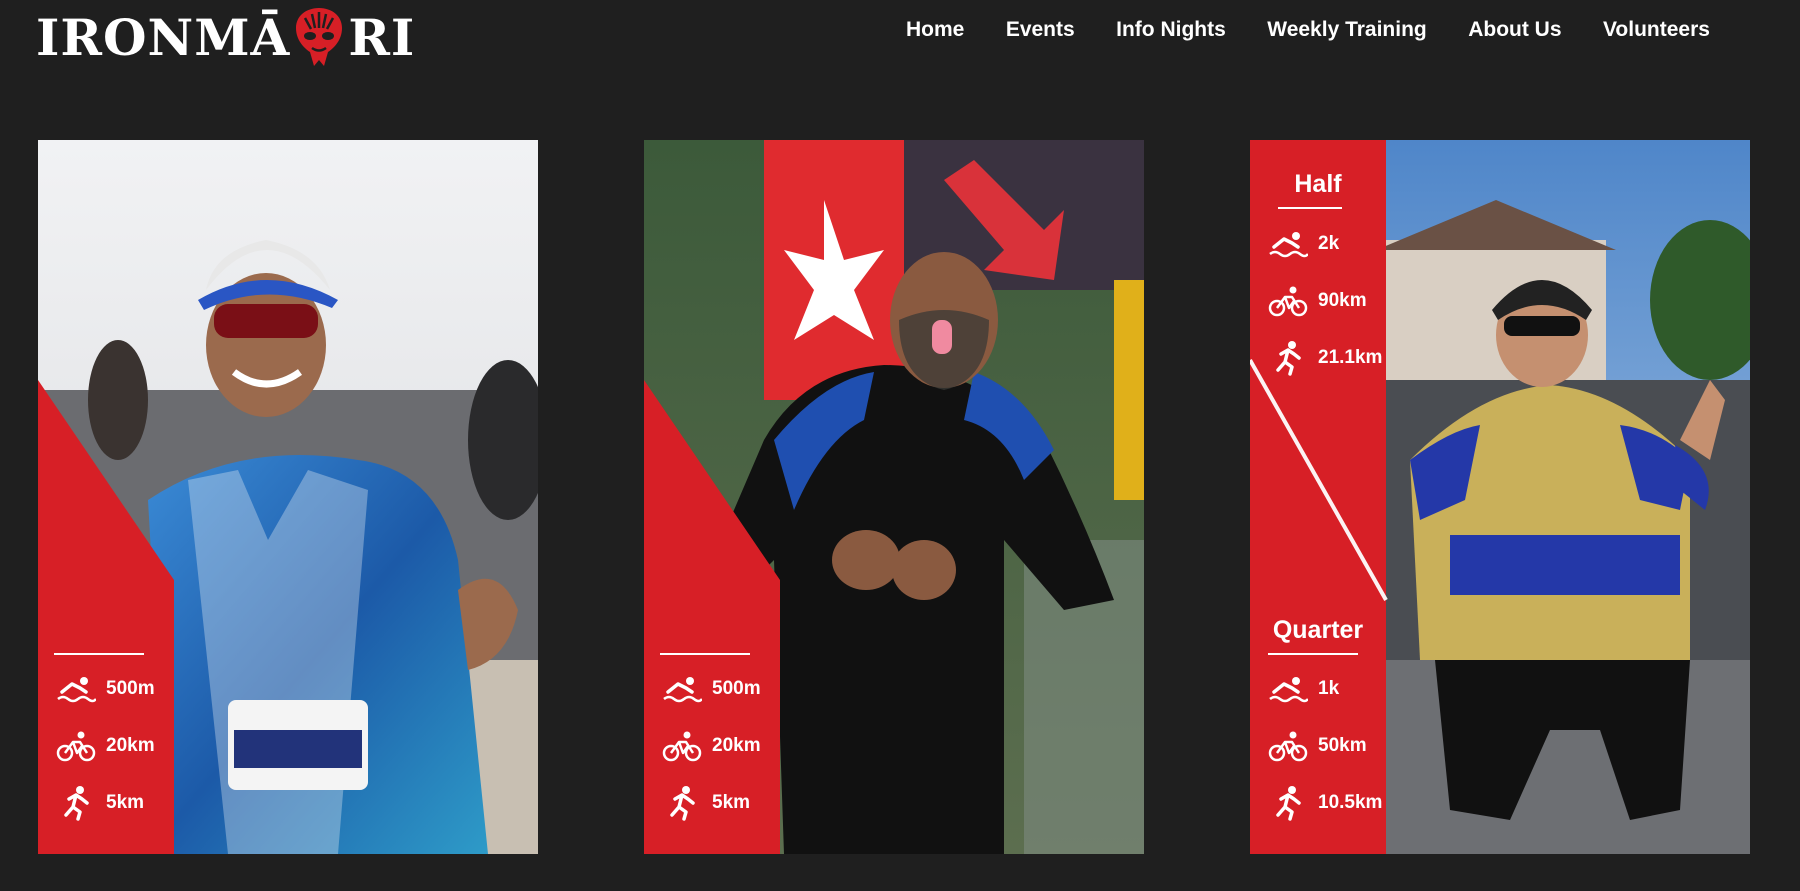 This screenshot has width=1800, height=891. I want to click on half-distance-list: 2k 90km 21.1km, so click(1318, 300).